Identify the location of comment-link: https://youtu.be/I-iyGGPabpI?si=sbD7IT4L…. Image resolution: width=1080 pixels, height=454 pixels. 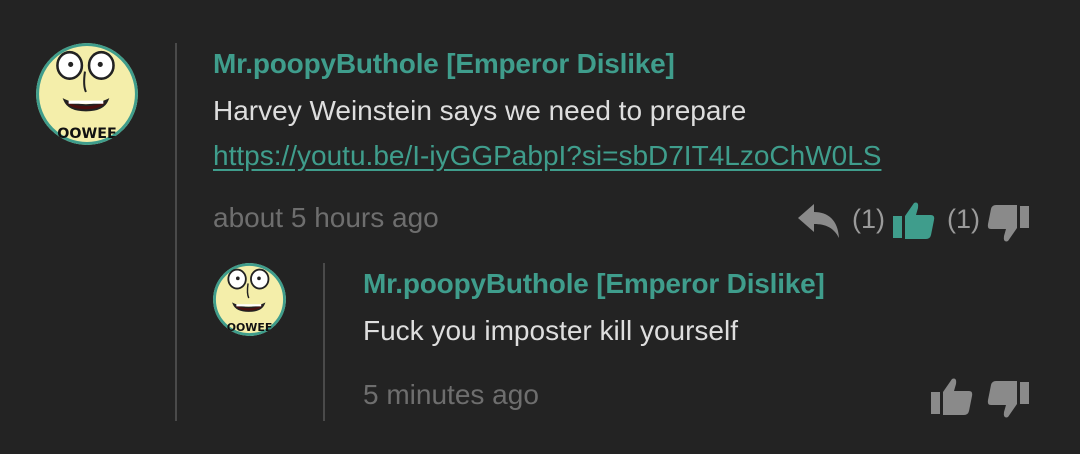
(547, 156).